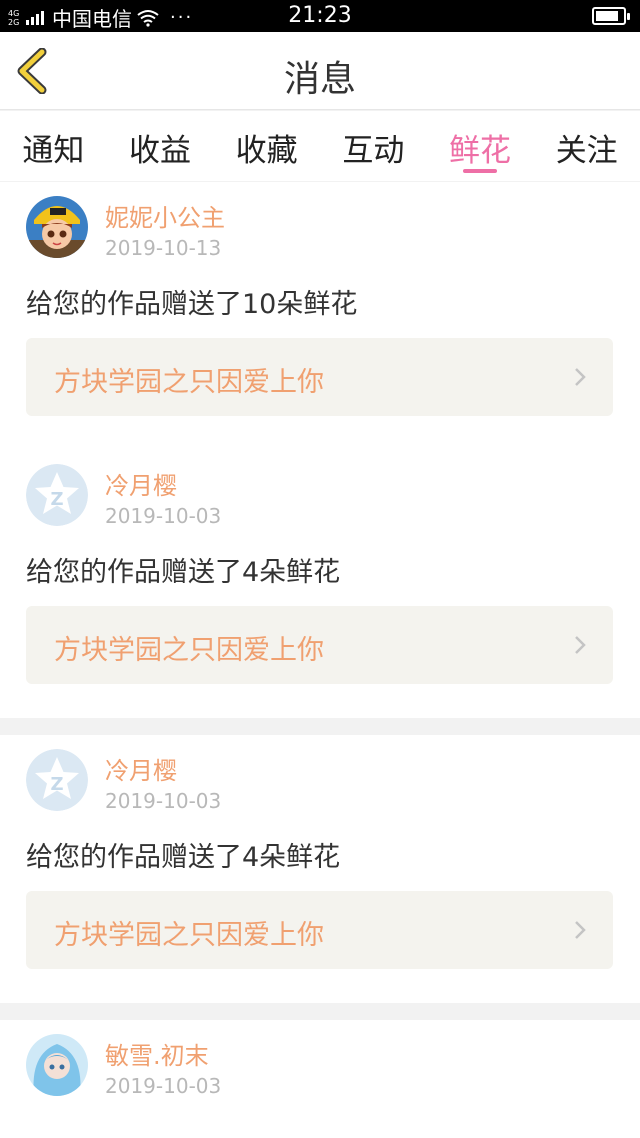  I want to click on username: 敏雪.初末, so click(157, 1053).